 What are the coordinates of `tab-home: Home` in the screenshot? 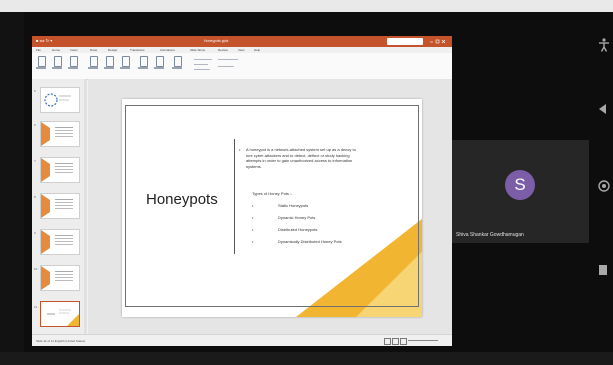 It's located at (56, 50).